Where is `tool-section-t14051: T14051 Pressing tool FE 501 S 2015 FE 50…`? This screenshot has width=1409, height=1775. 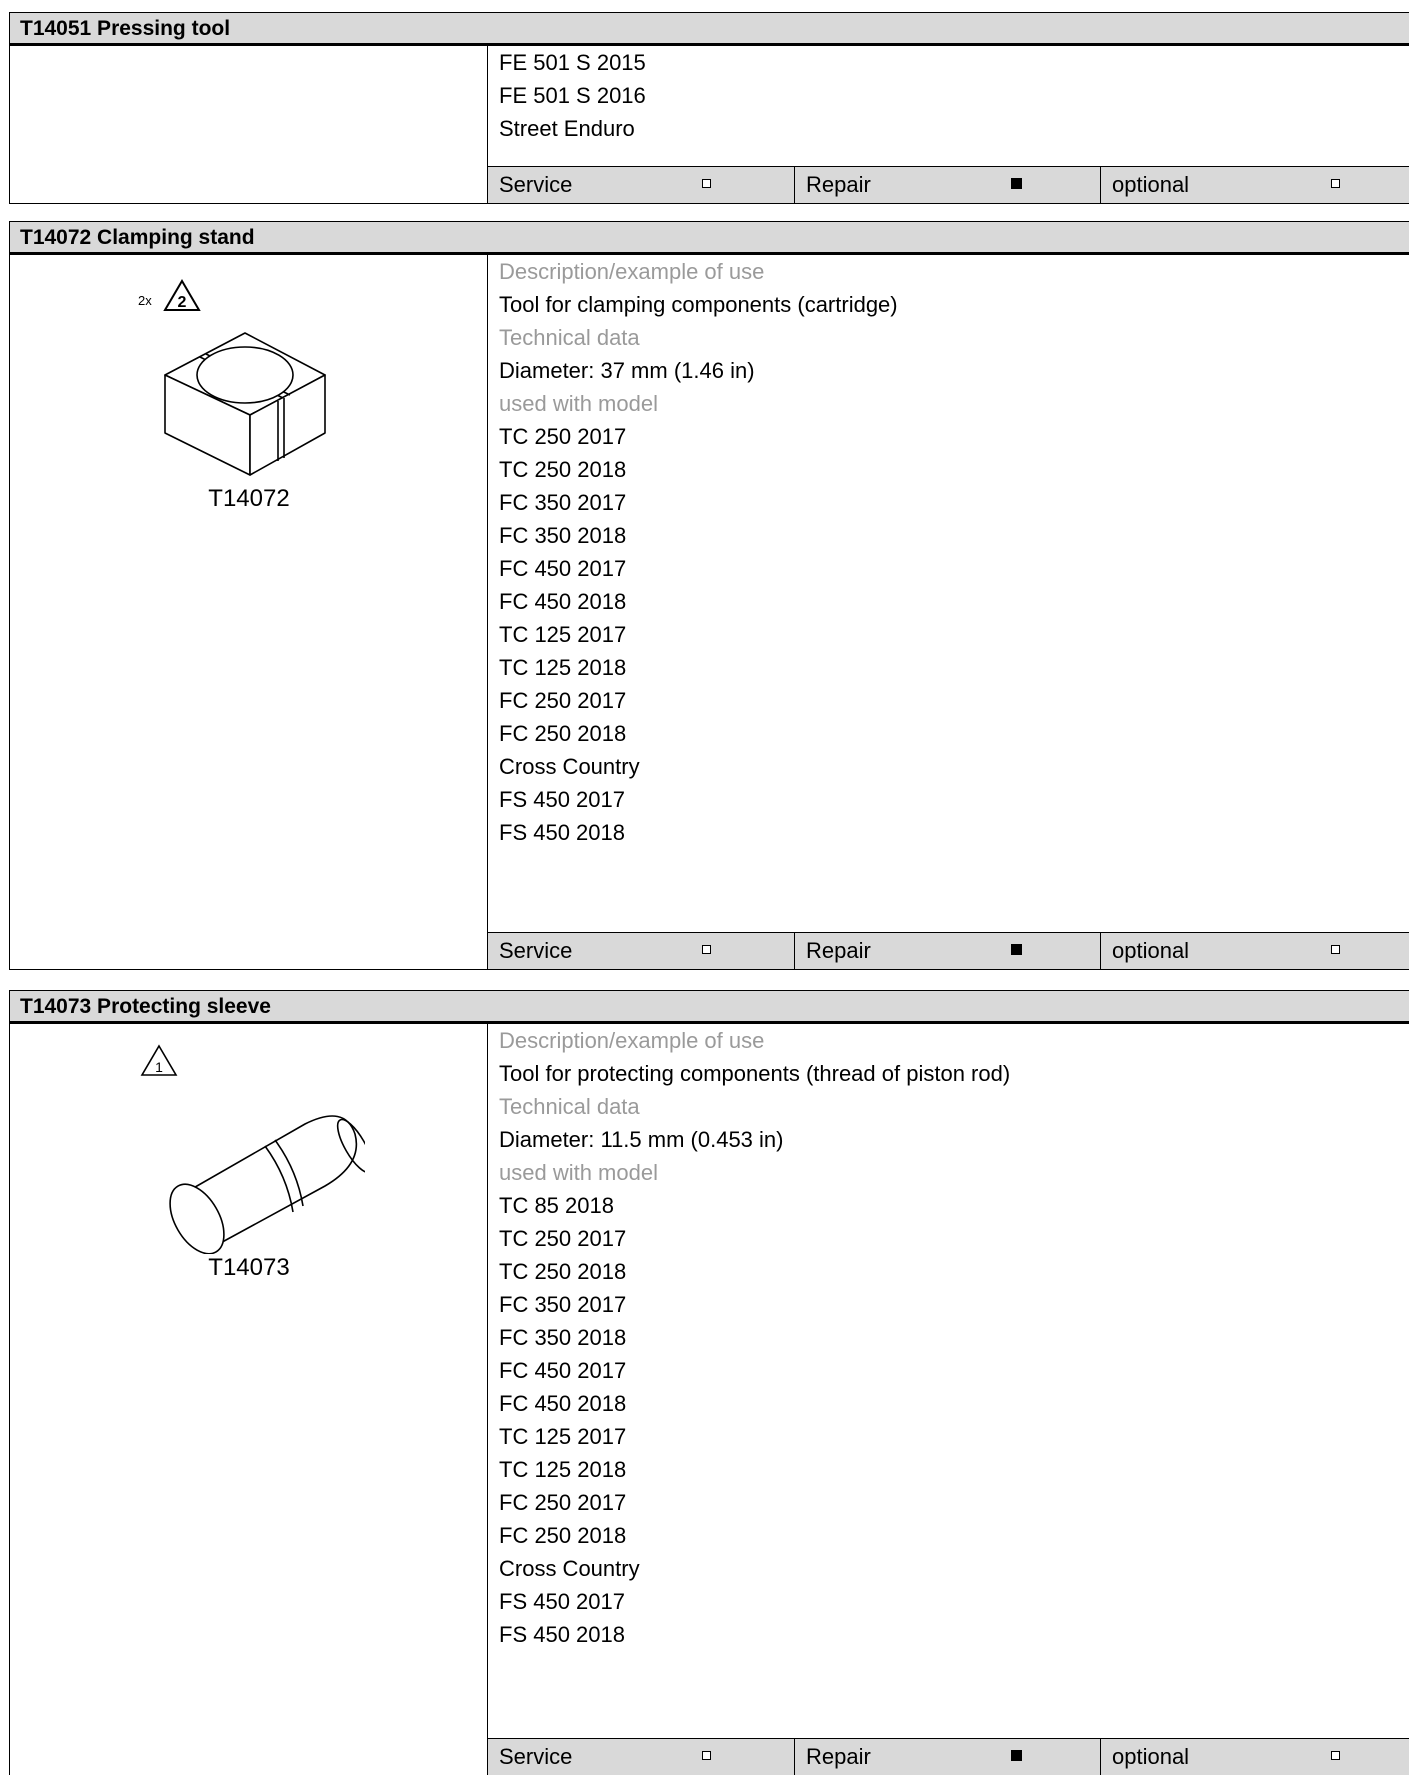 tool-section-t14051: T14051 Pressing tool FE 501 S 2015 FE 50… is located at coordinates (709, 108).